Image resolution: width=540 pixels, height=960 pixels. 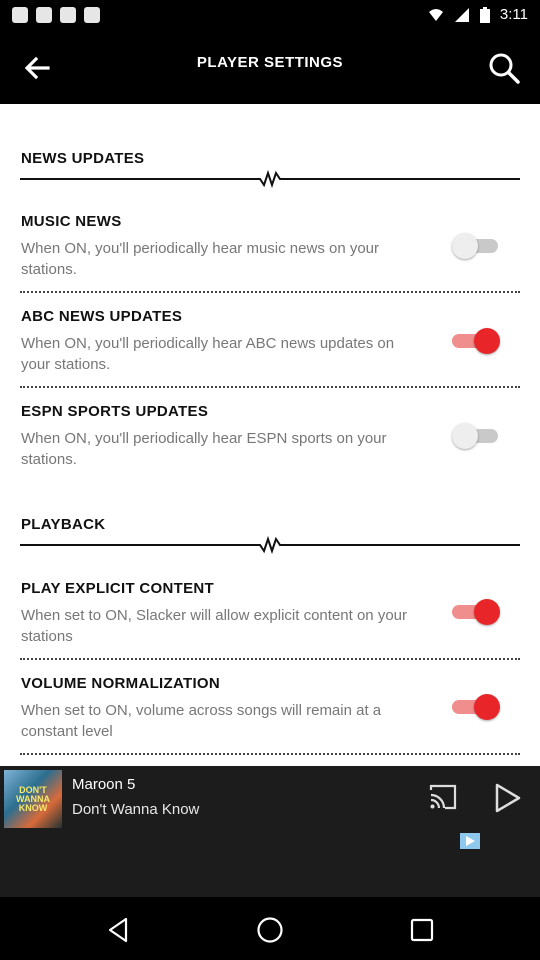 What do you see at coordinates (478, 14) in the screenshot?
I see `system-icons: 3:11` at bounding box center [478, 14].